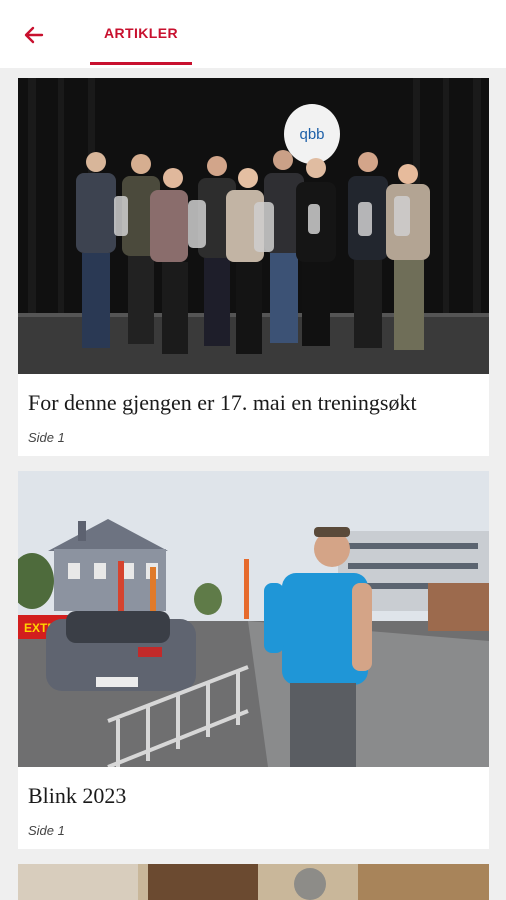 The height and width of the screenshot is (900, 506). I want to click on article-title: Blink 2023, so click(77, 795).